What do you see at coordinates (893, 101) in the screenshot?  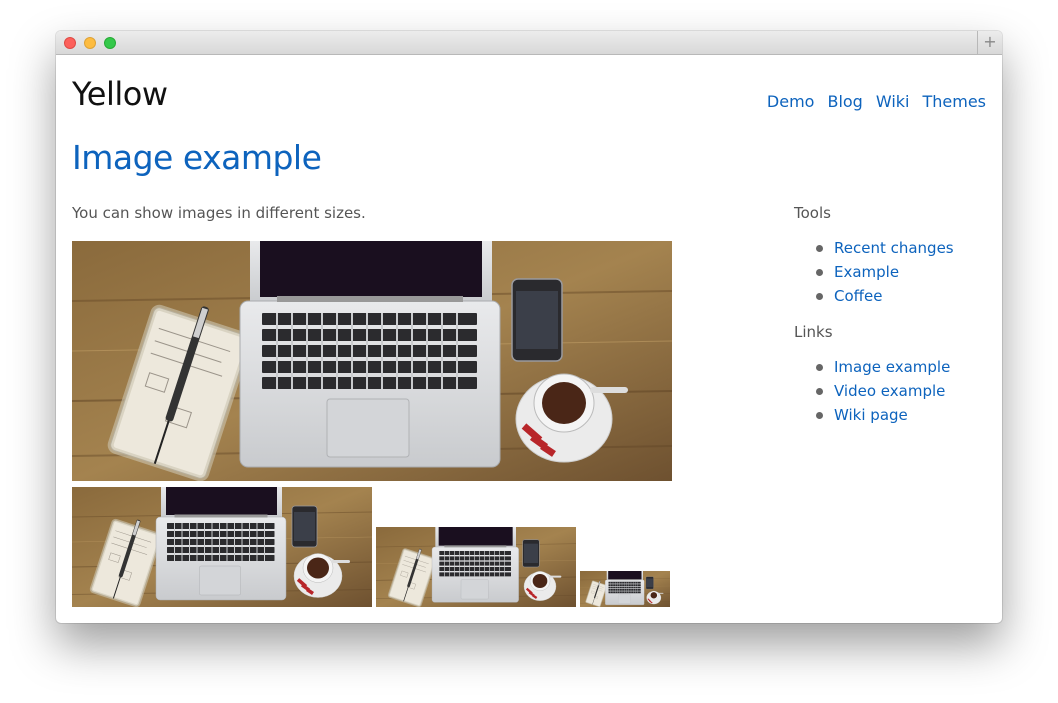 I see `nav-link-wiki: Wiki` at bounding box center [893, 101].